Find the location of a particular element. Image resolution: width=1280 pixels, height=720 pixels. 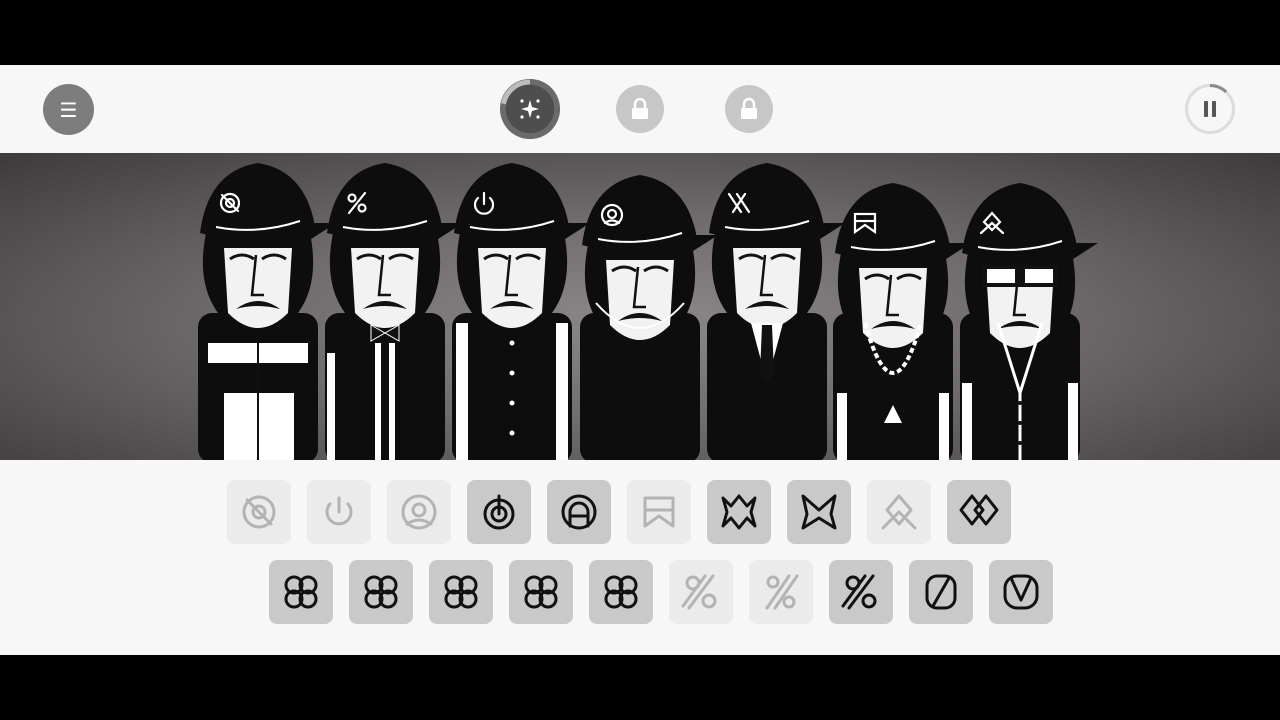

sound-button-diamond-loop is located at coordinates (899, 512).